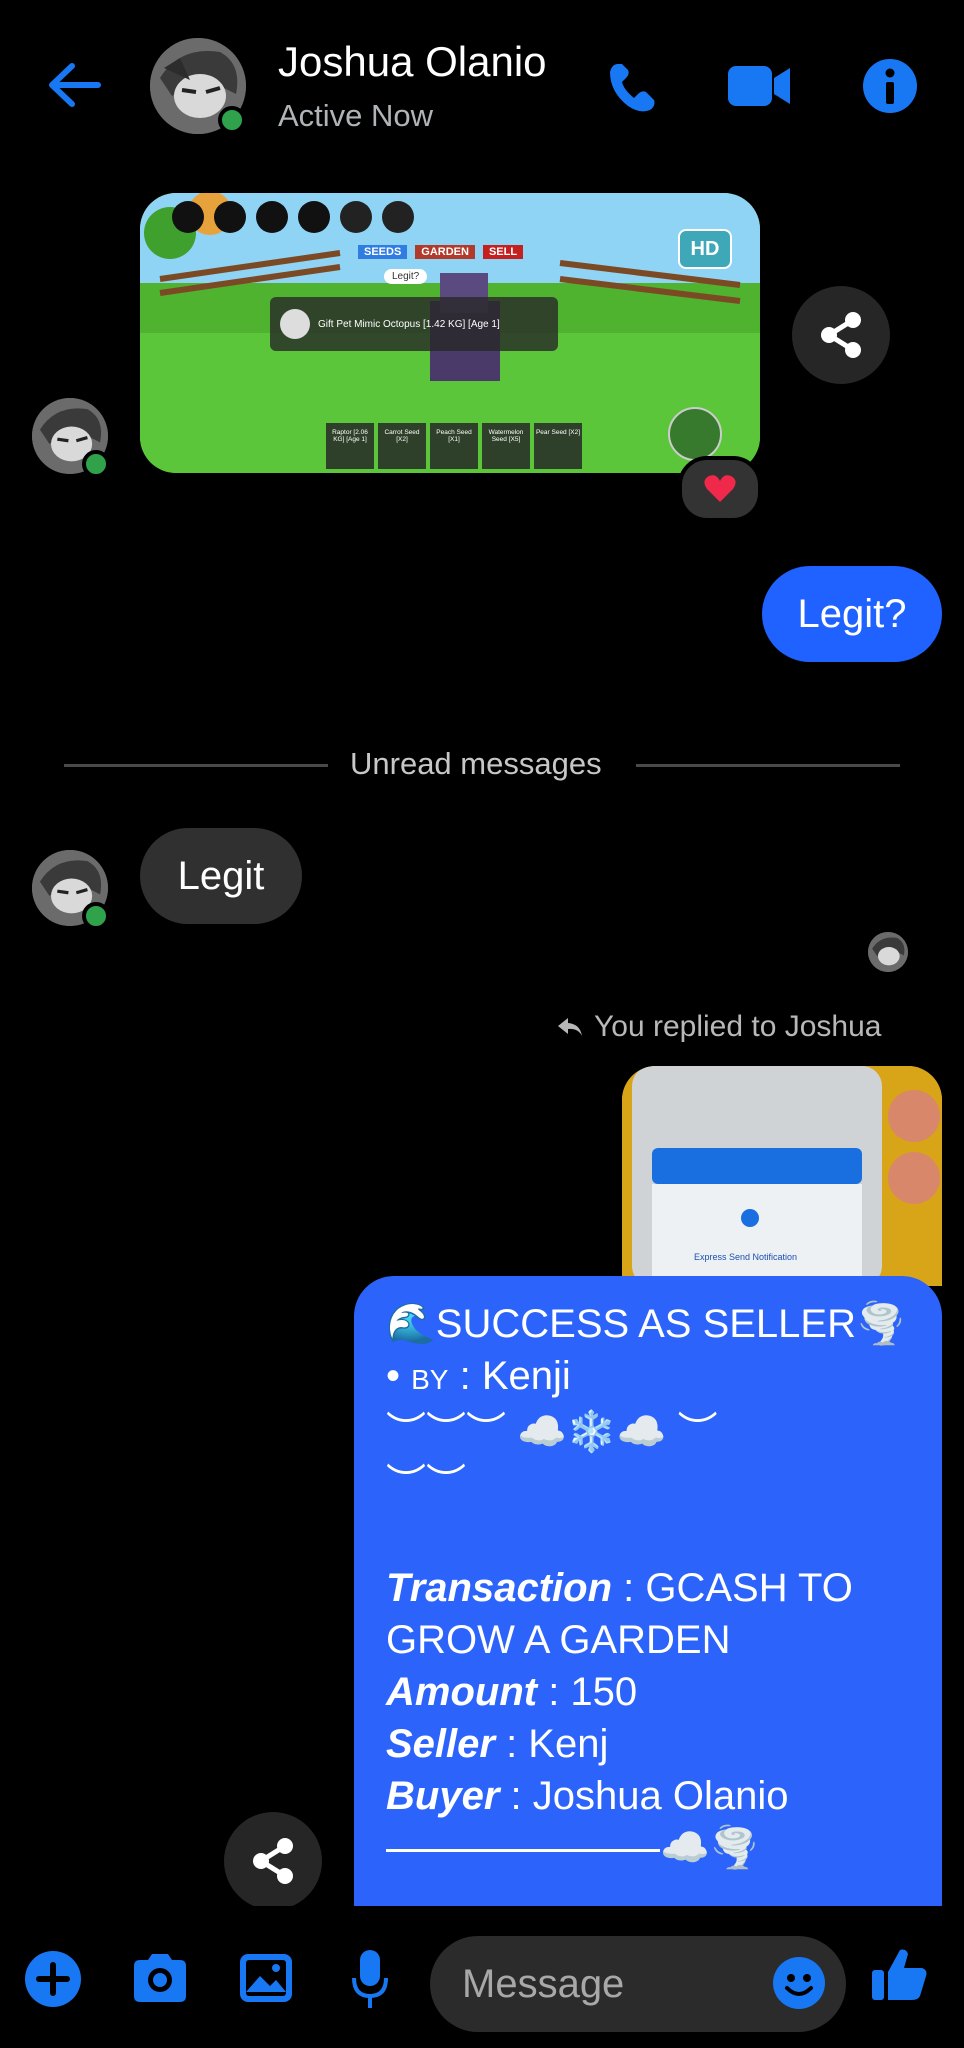 This screenshot has height=2048, width=964. What do you see at coordinates (350, 446) in the screenshot?
I see `hotbar-slot: Raptor [2.06 KG] [Age 1]` at bounding box center [350, 446].